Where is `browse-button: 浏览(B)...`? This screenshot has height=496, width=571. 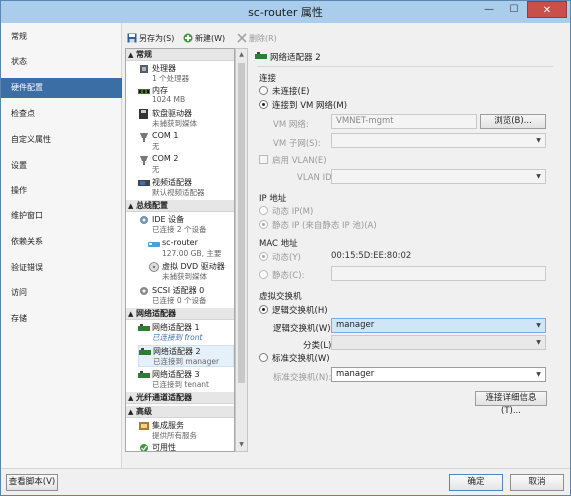
browse-button: 浏览(B)... is located at coordinates (513, 121).